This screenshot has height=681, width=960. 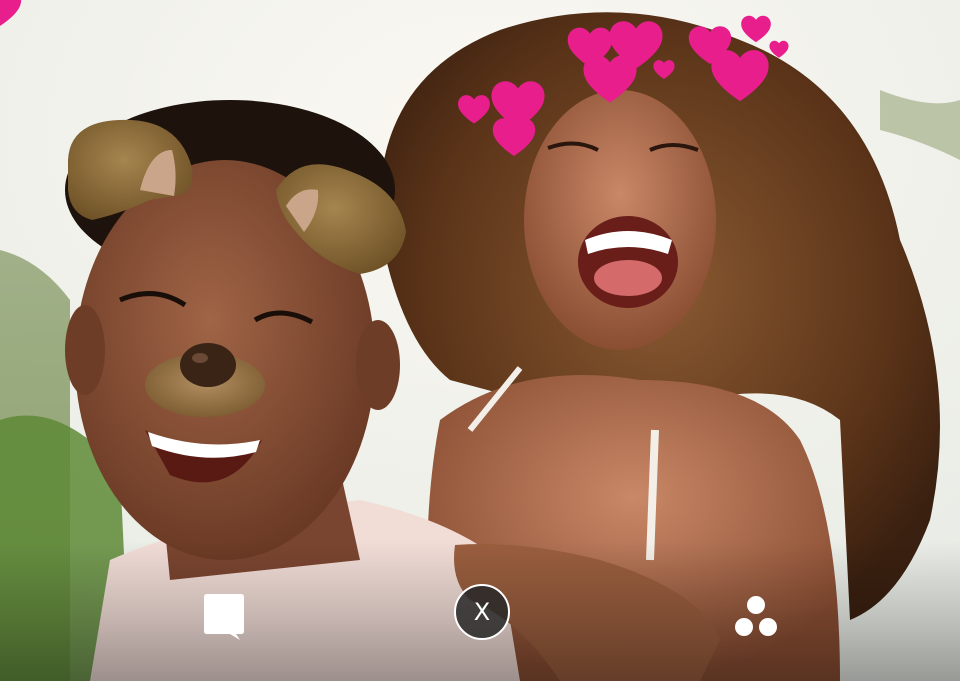 I want to click on chat-button, so click(x=224, y=617).